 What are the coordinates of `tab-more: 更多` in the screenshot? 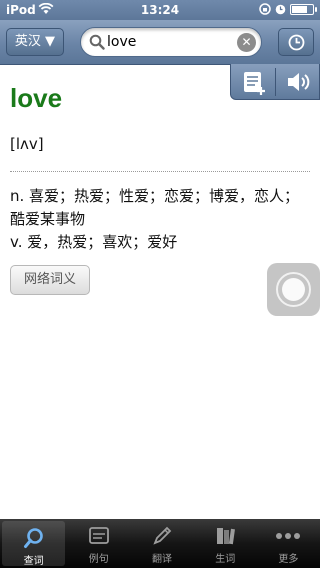 It's located at (288, 543).